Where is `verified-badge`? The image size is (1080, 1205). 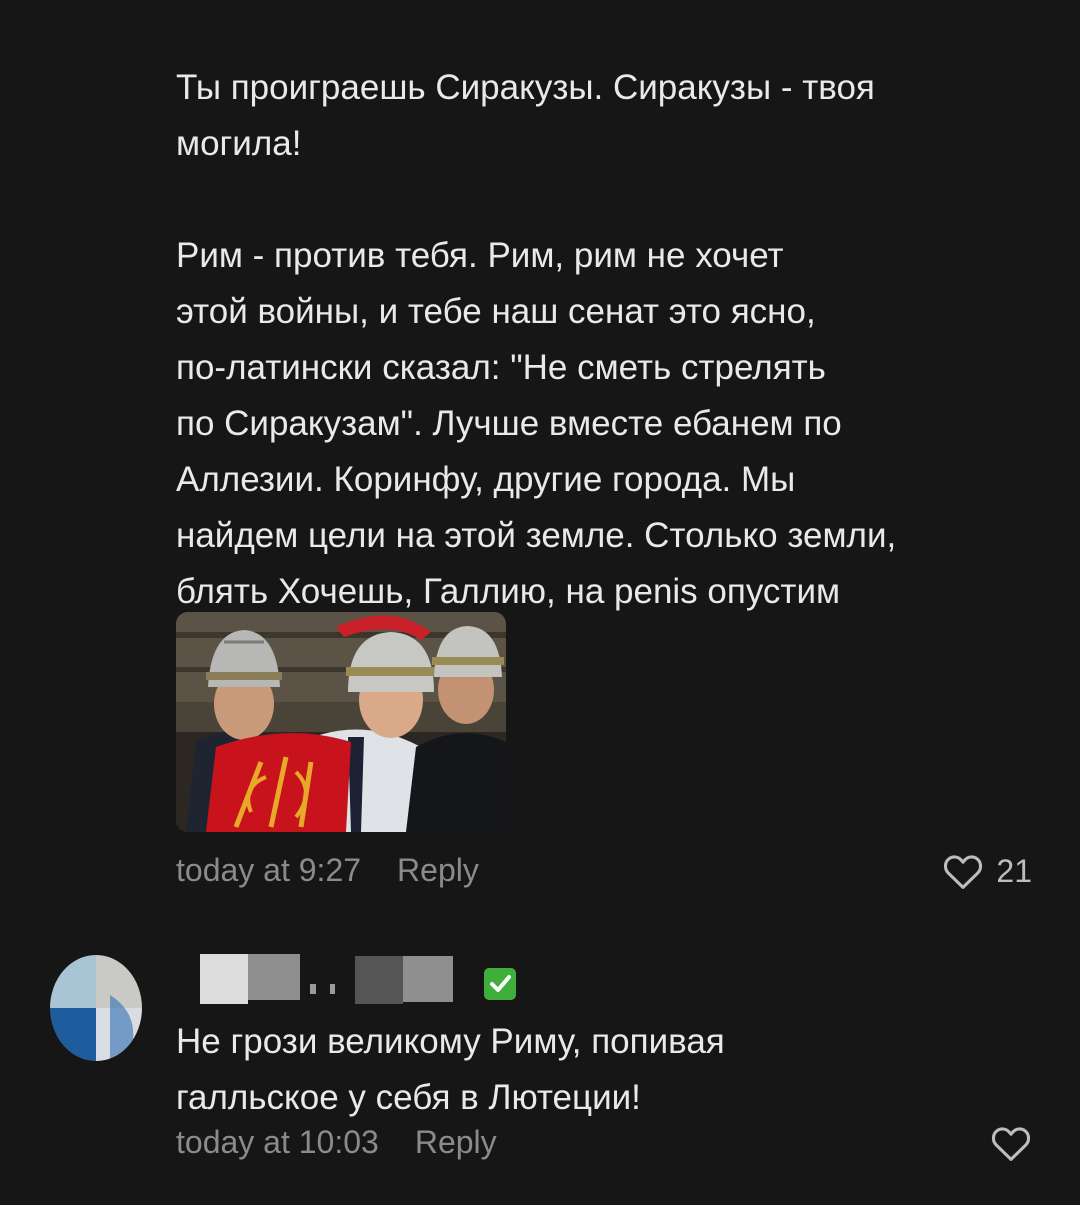 verified-badge is located at coordinates (500, 984).